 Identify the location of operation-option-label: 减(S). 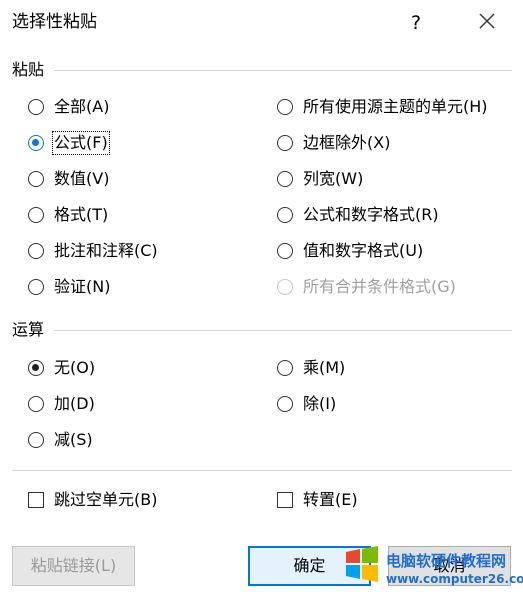
(73, 439).